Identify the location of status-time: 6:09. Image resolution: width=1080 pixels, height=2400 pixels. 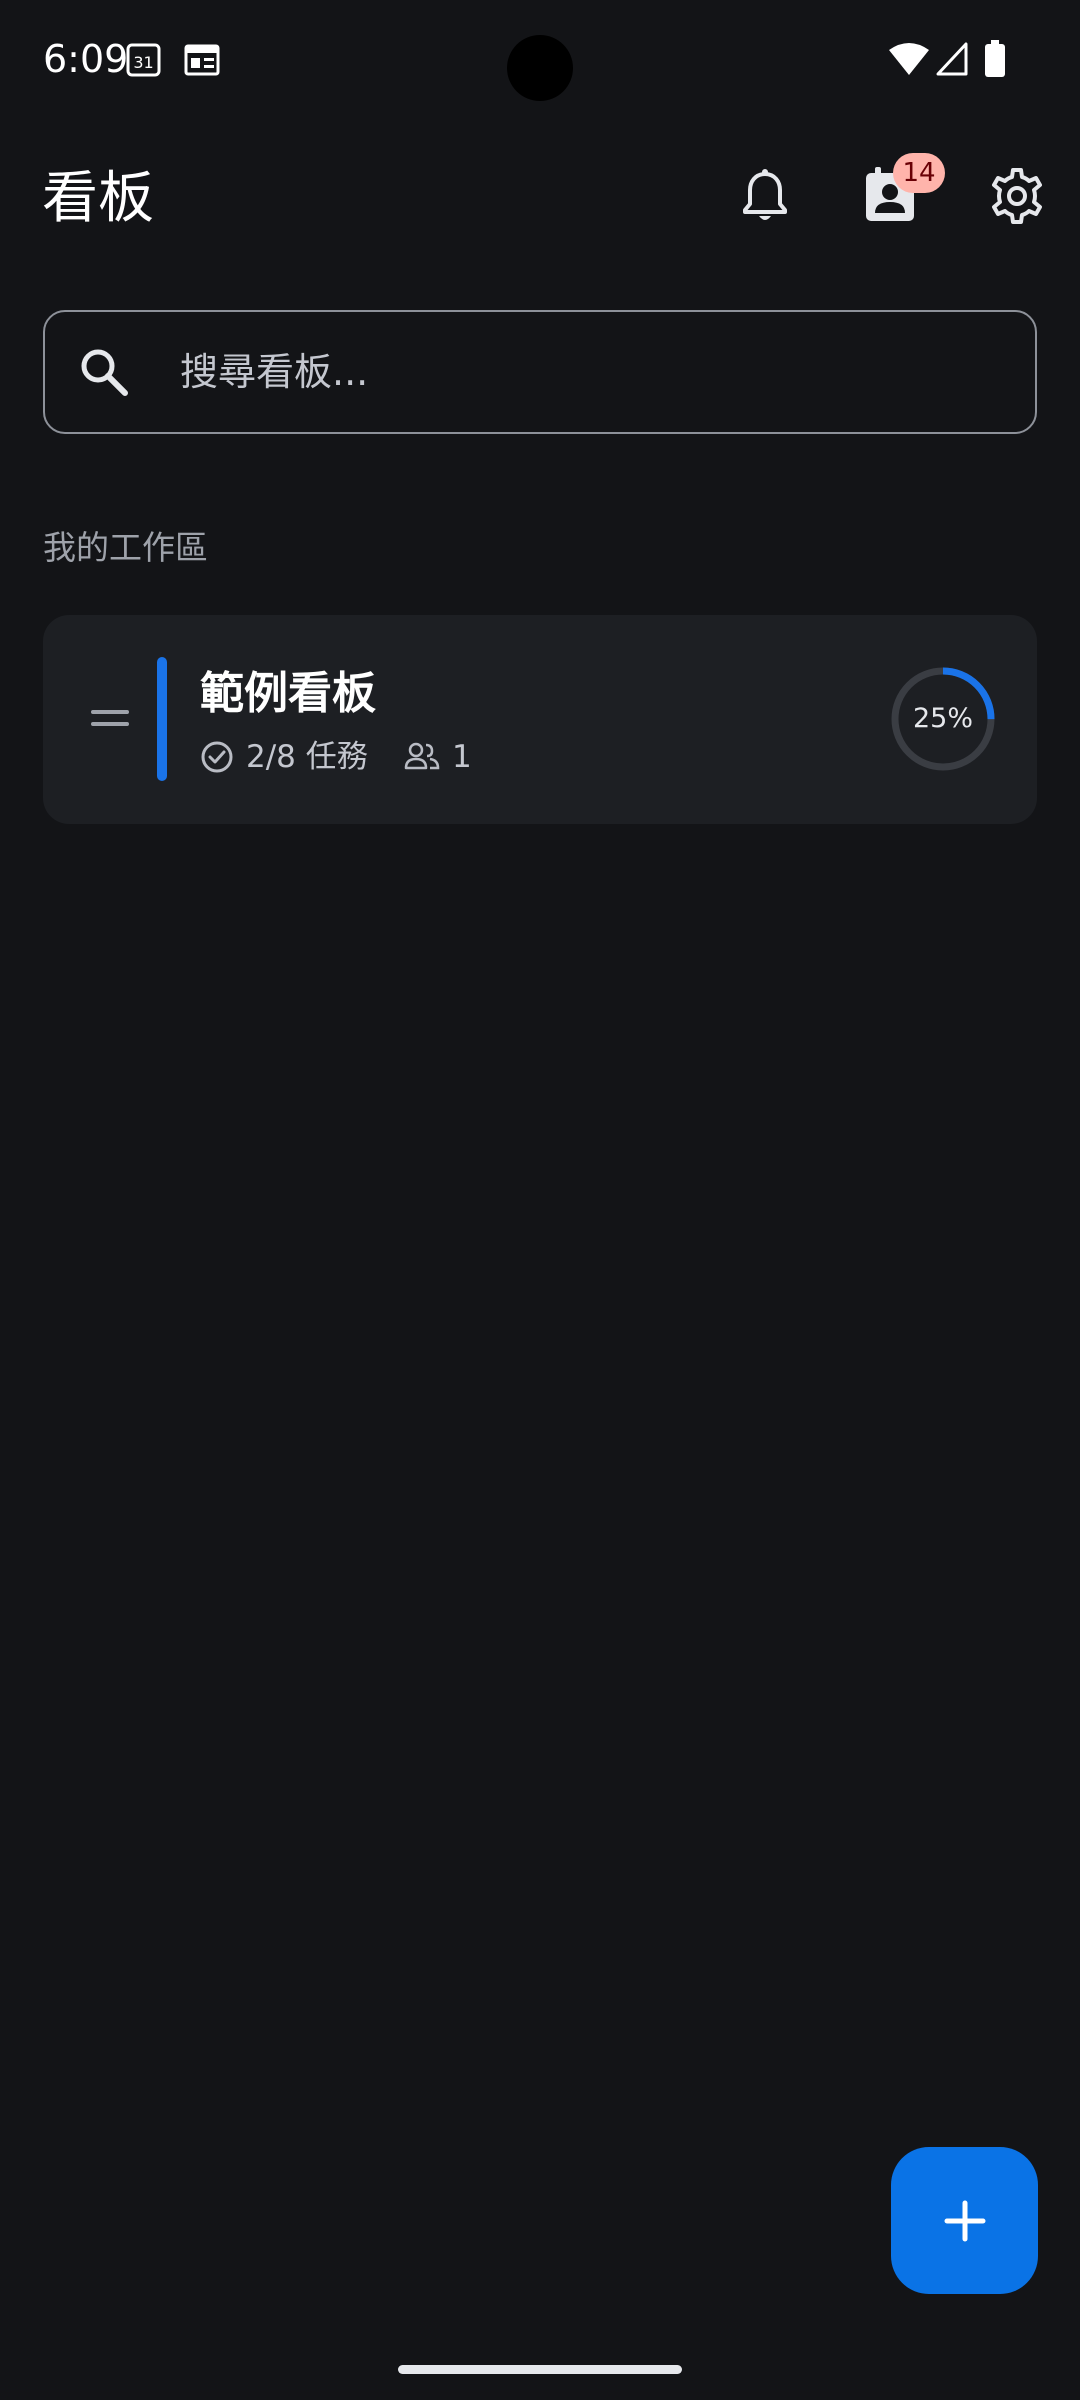
(86, 59).